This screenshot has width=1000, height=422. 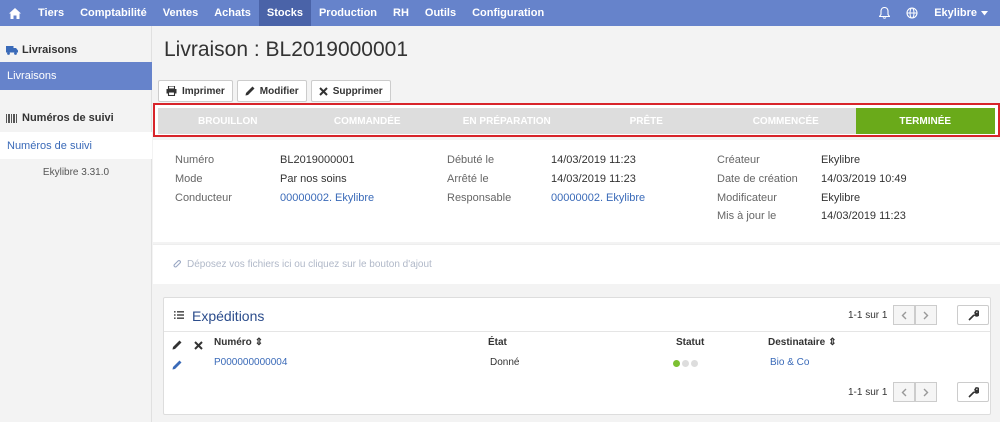 I want to click on debute-value: 14/03/2019 11:23, so click(x=593, y=160).